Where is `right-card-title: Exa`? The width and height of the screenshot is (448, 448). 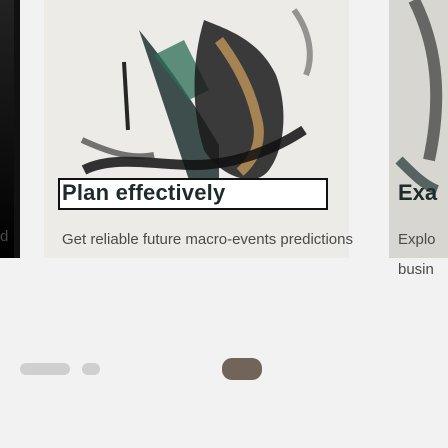 right-card-title: Exa is located at coordinates (417, 193).